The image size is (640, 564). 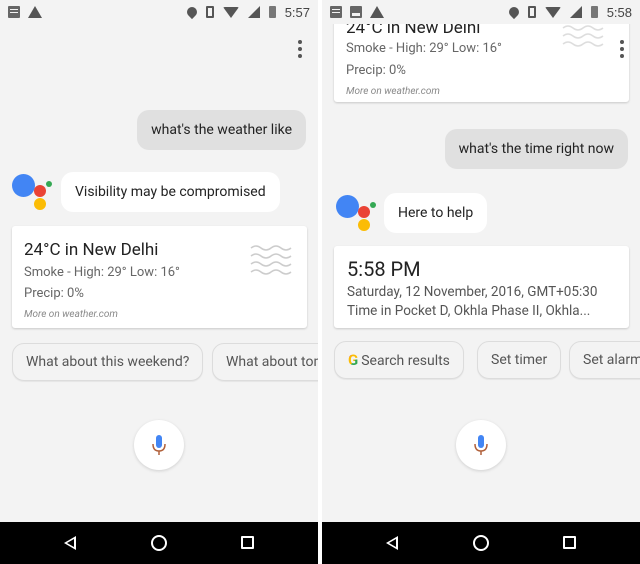 I want to click on time-value: 5:58 PM, so click(x=384, y=269).